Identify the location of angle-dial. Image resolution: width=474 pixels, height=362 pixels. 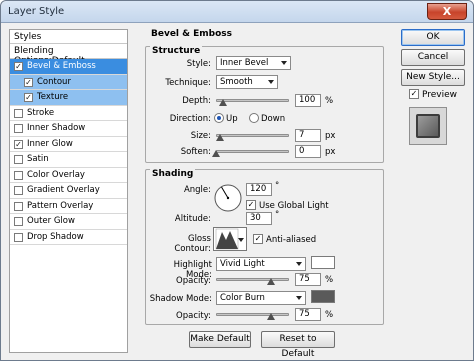
(228, 198).